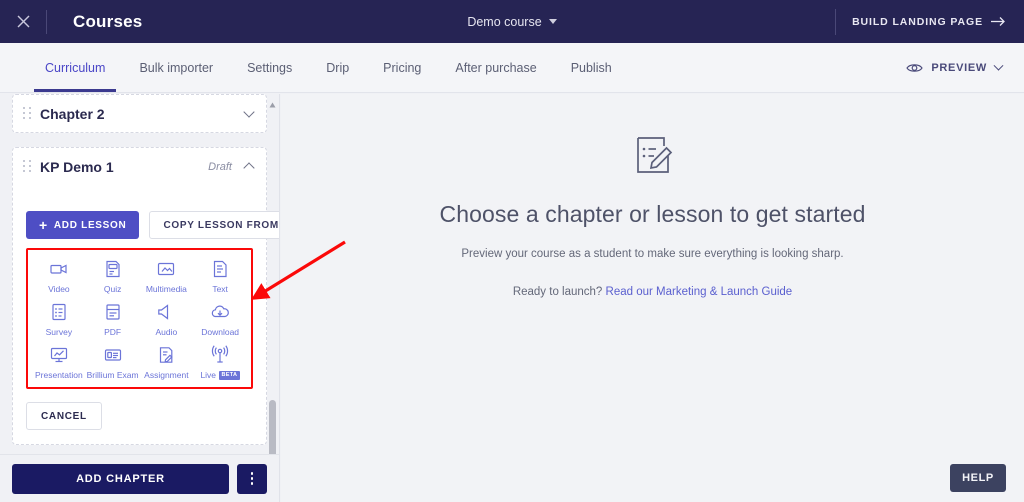 The image size is (1024, 502). What do you see at coordinates (959, 68) in the screenshot?
I see `preview-label: PREVIEW` at bounding box center [959, 68].